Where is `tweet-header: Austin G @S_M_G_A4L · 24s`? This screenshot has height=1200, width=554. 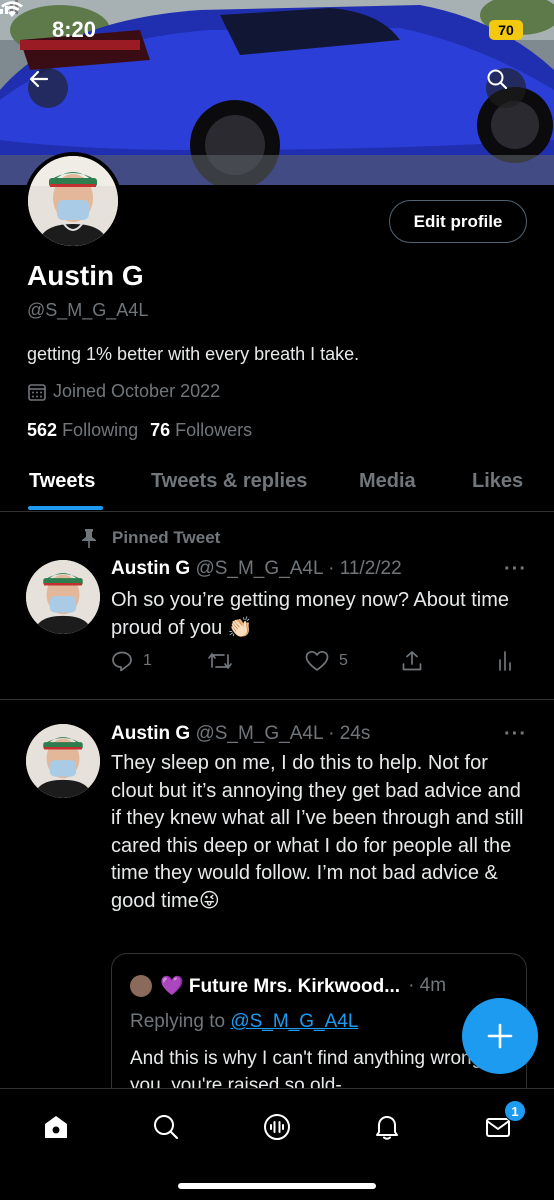
tweet-header: Austin G @S_M_G_A4L · 24s is located at coordinates (240, 734).